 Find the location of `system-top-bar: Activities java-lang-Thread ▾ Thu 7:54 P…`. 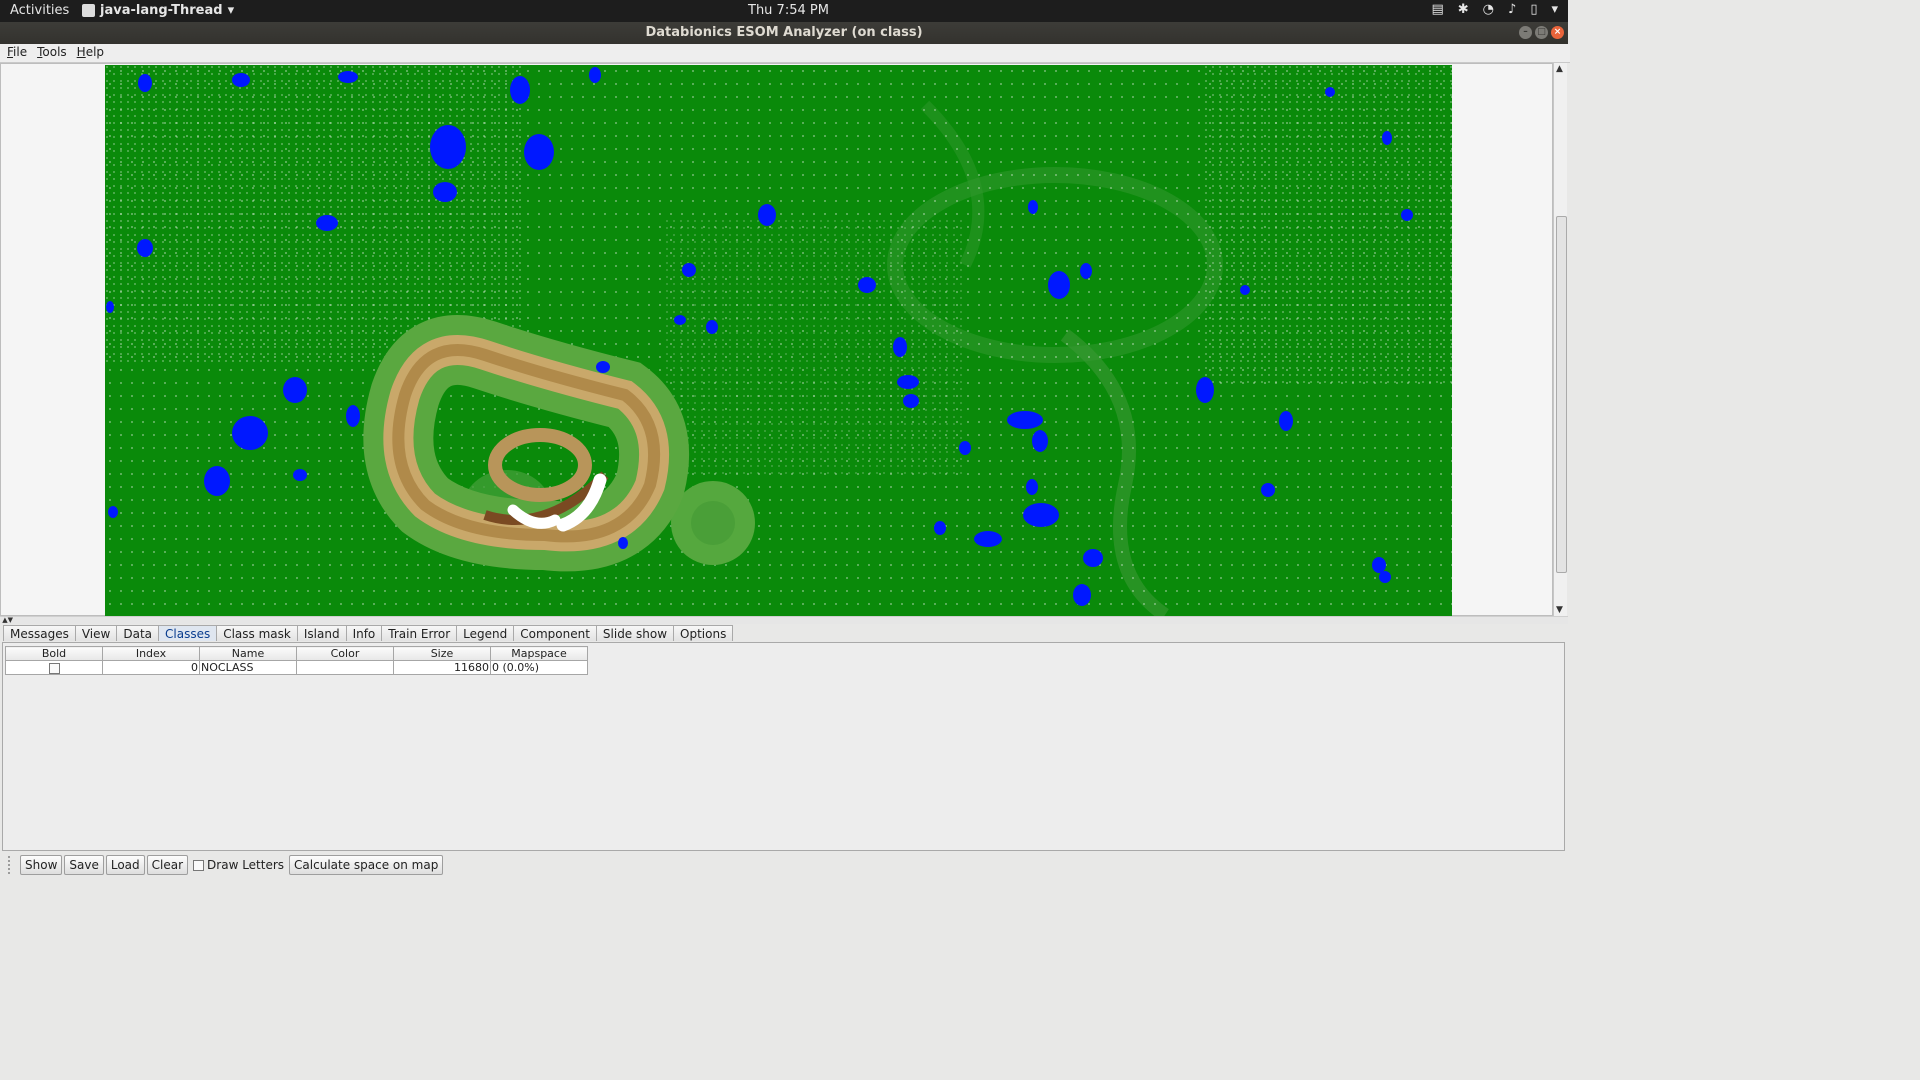

system-top-bar: Activities java-lang-Thread ▾ Thu 7:54 P… is located at coordinates (784, 11).